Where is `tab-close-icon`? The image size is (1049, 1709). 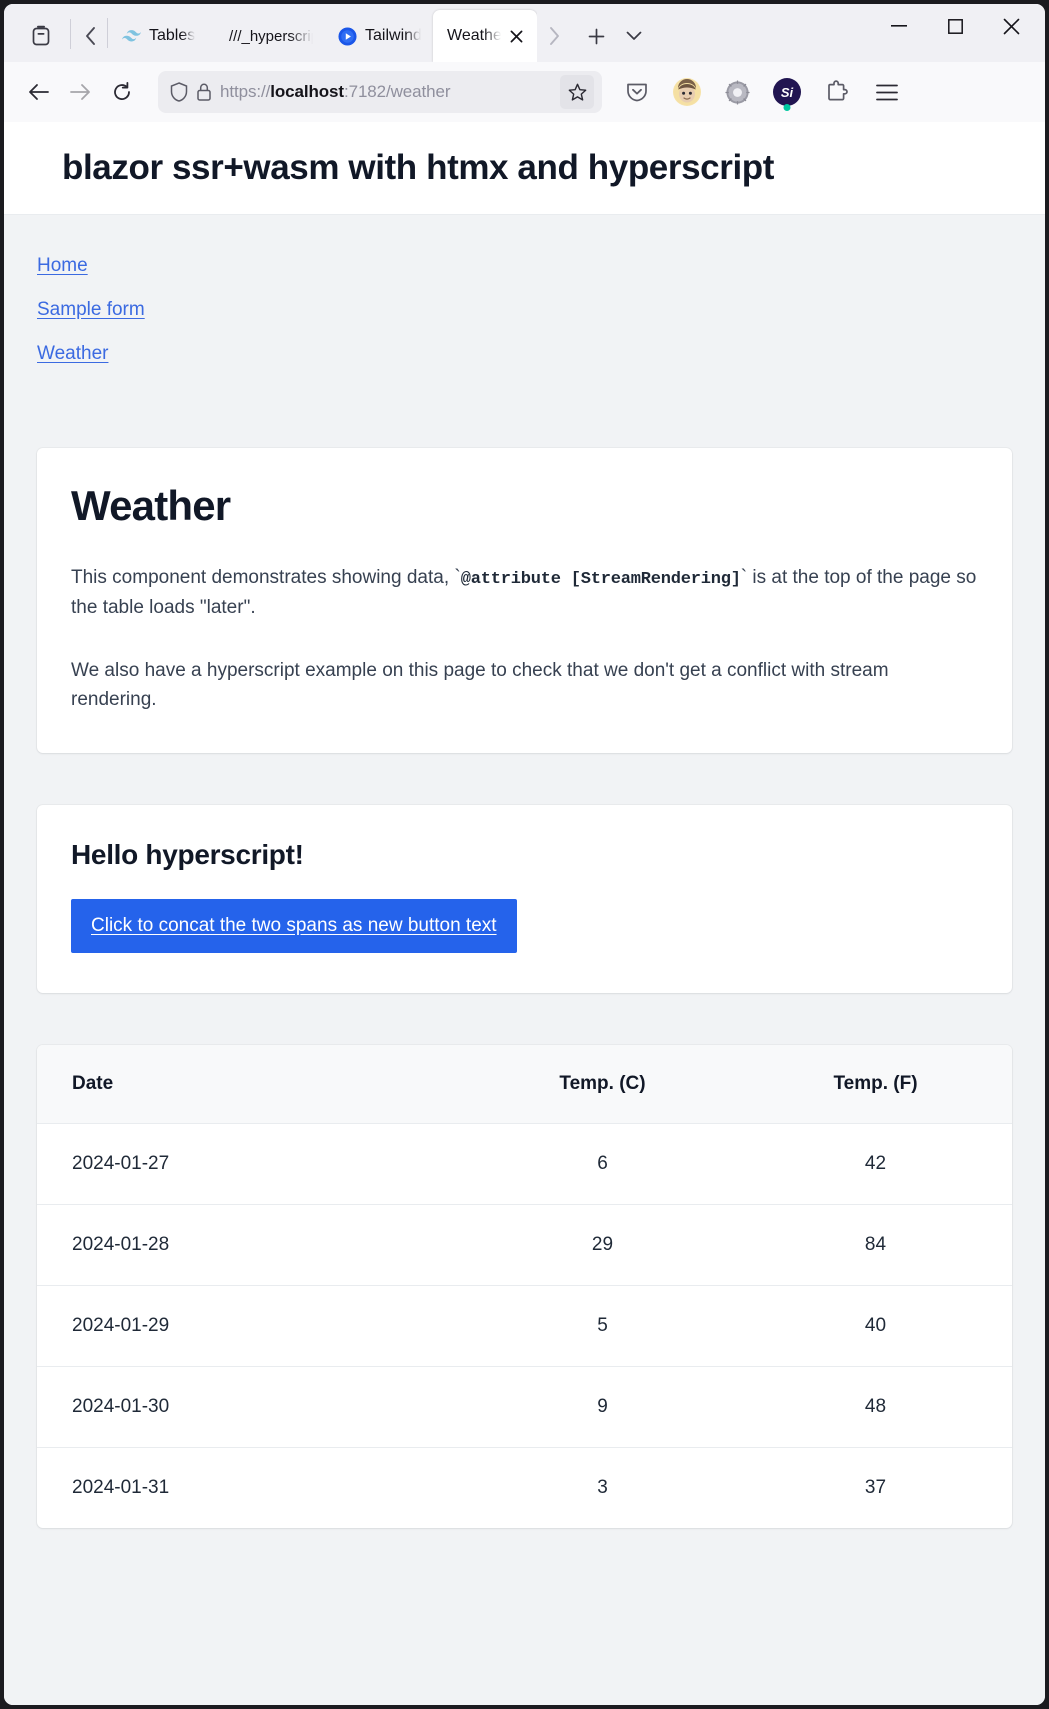
tab-close-icon is located at coordinates (516, 36).